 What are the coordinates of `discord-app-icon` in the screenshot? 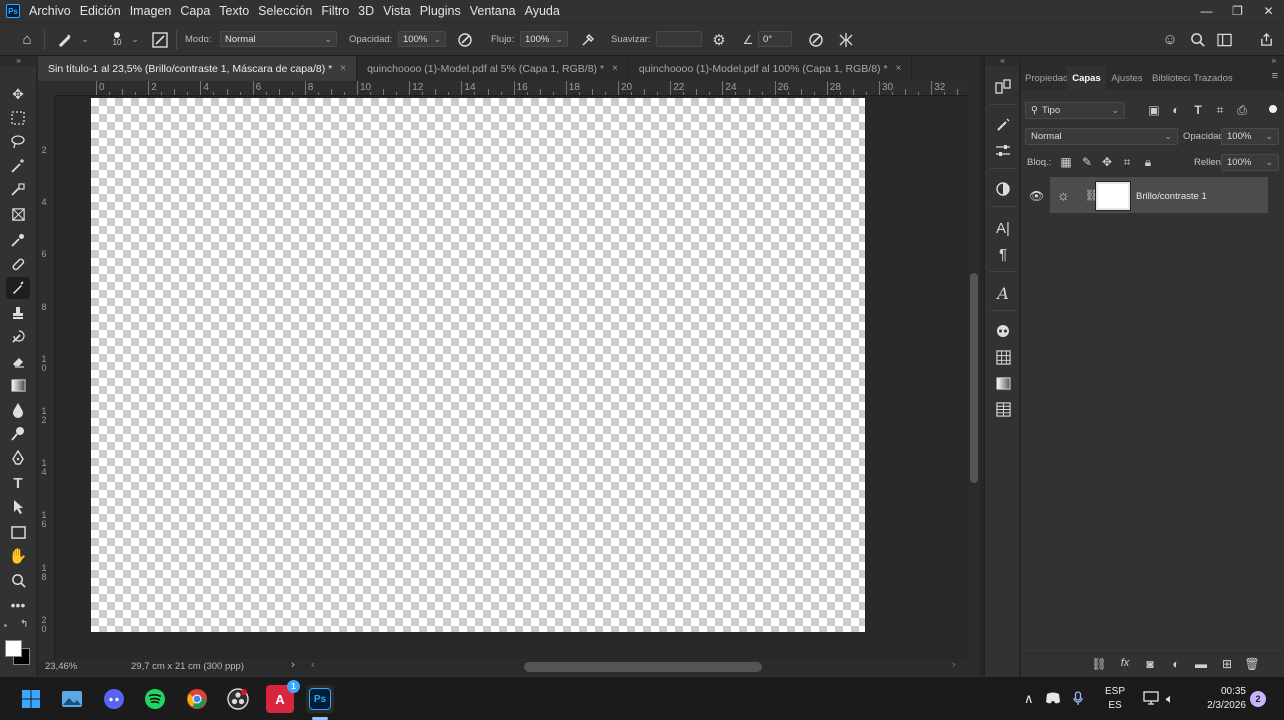 It's located at (114, 699).